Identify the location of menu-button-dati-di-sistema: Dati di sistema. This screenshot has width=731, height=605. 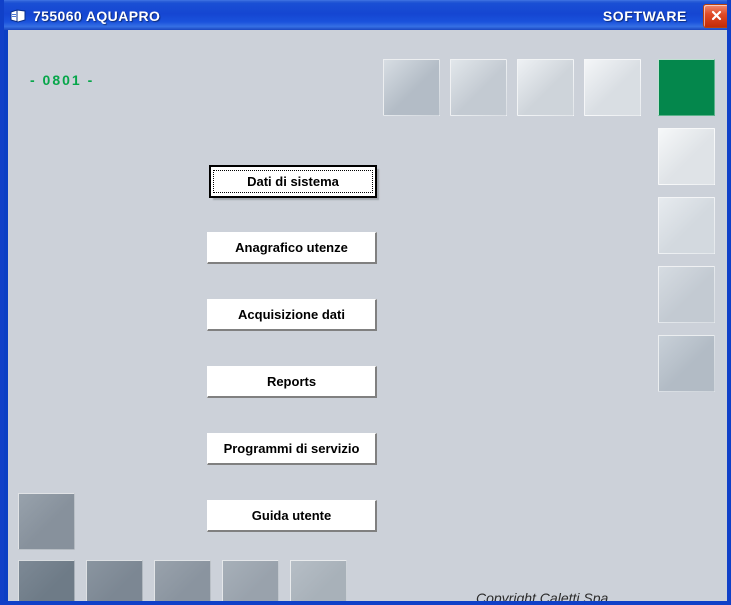
(293, 181).